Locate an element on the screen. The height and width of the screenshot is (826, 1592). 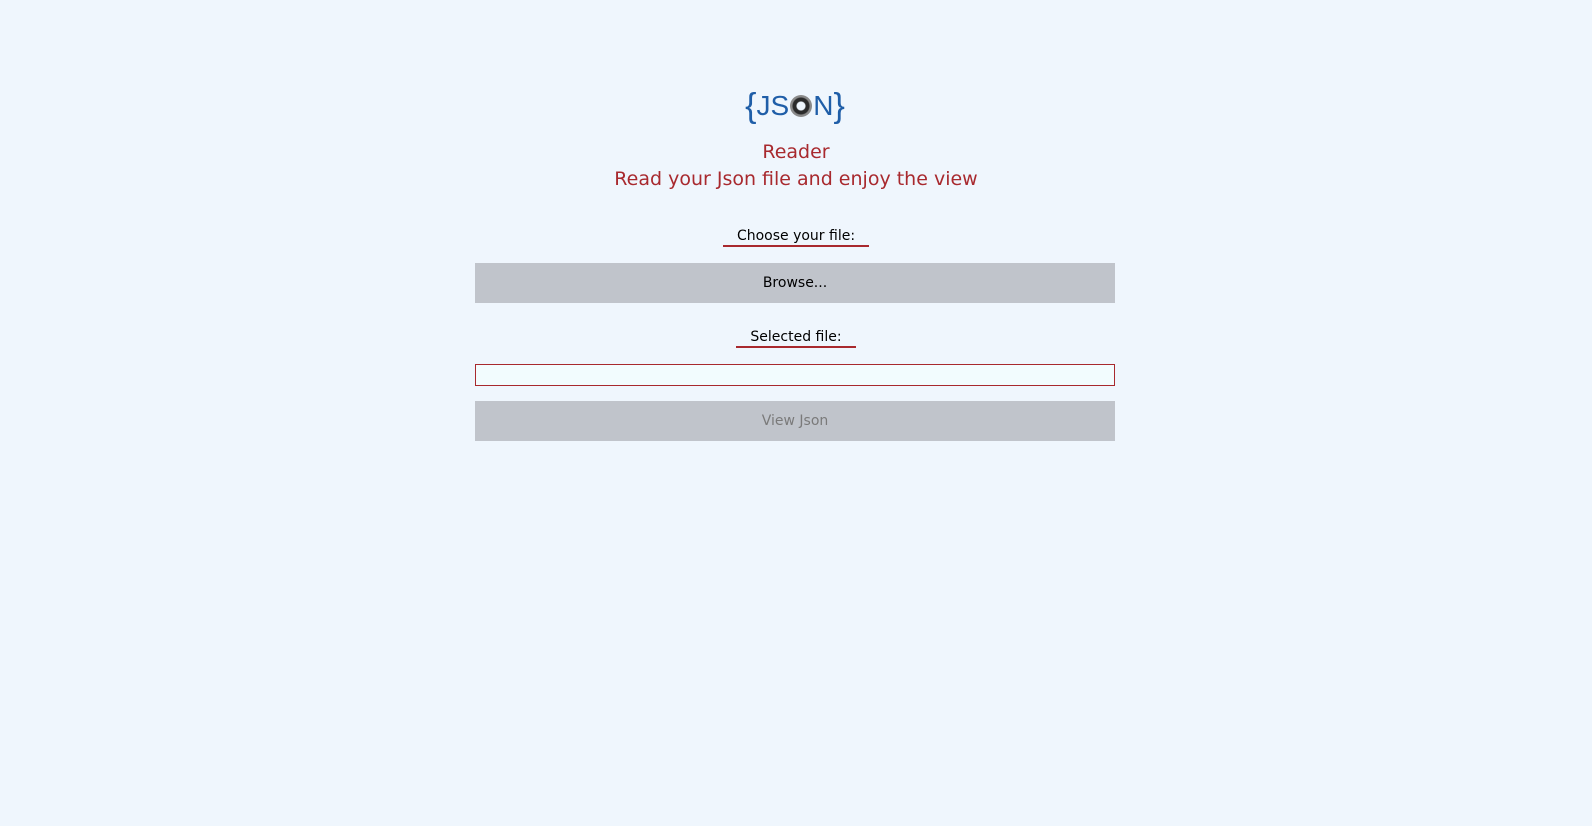
json-logo: { JS N } is located at coordinates (795, 106).